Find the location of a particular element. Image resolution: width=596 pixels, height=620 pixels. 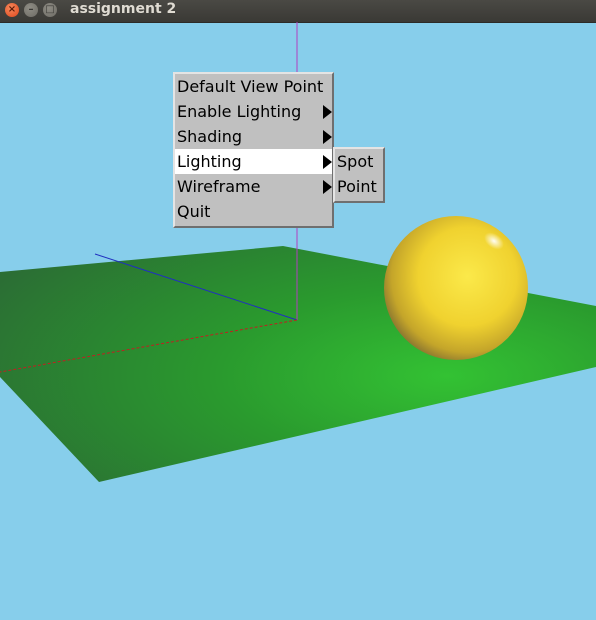

menu-item-label: Wireframe is located at coordinates (219, 186).